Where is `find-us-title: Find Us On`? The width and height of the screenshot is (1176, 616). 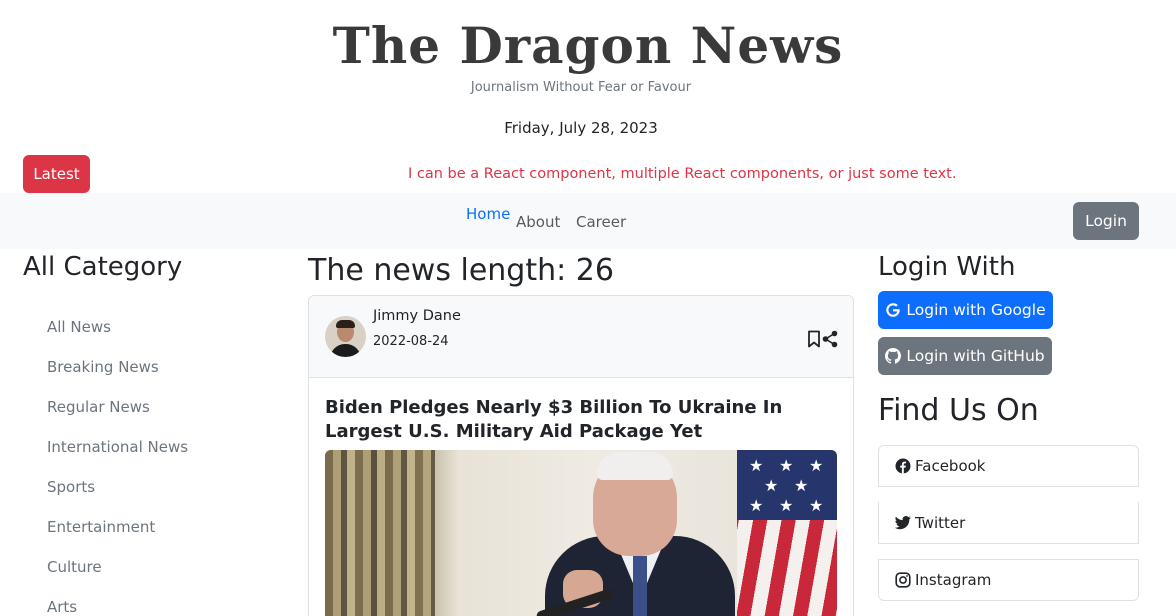 find-us-title: Find Us On is located at coordinates (958, 410).